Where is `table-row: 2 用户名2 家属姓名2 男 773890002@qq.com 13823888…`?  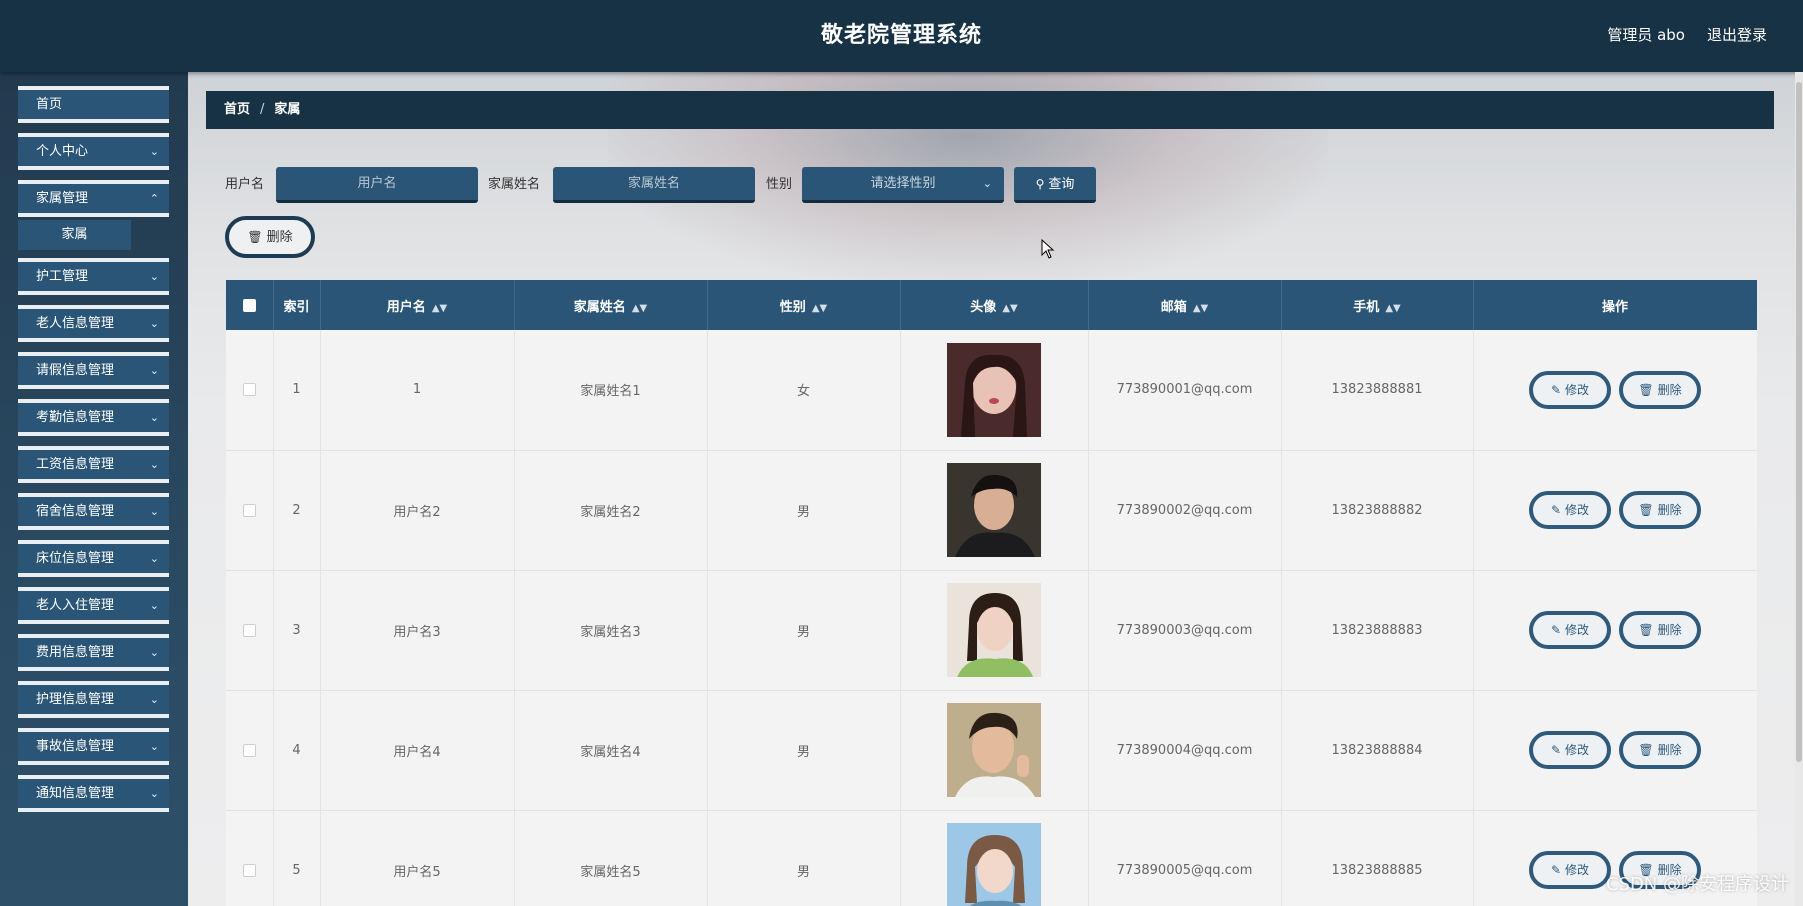
table-row: 2 用户名2 家属姓名2 男 773890002@qq.com 13823888… is located at coordinates (991, 510).